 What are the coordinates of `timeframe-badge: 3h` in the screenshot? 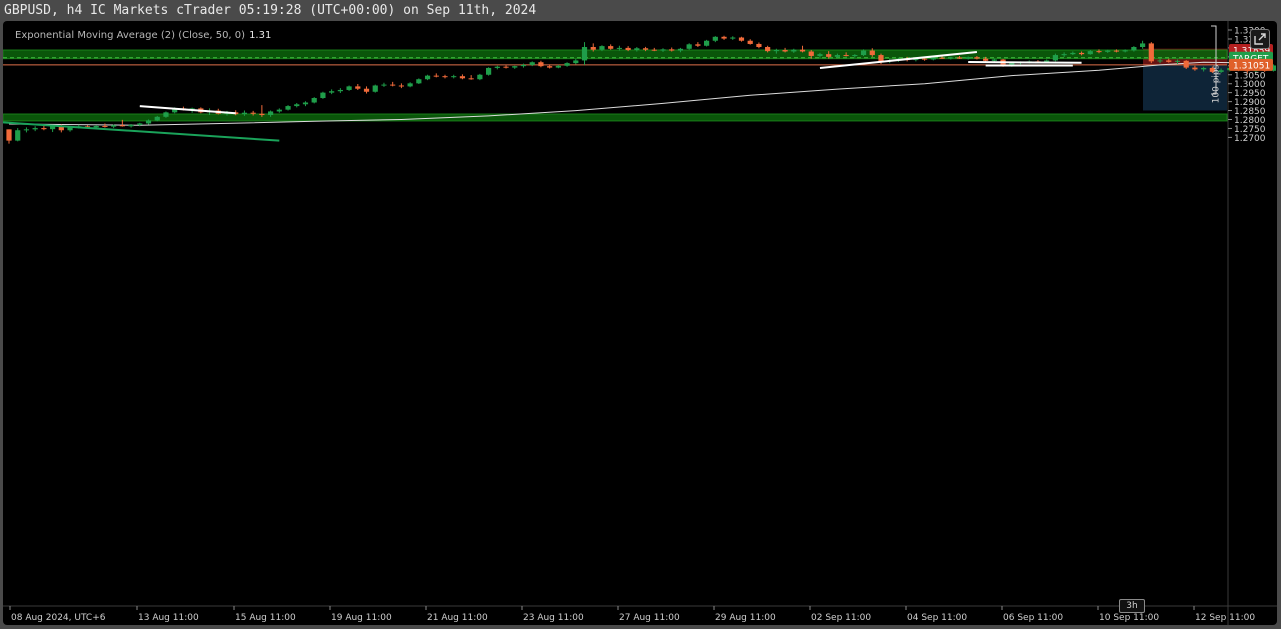 It's located at (1132, 606).